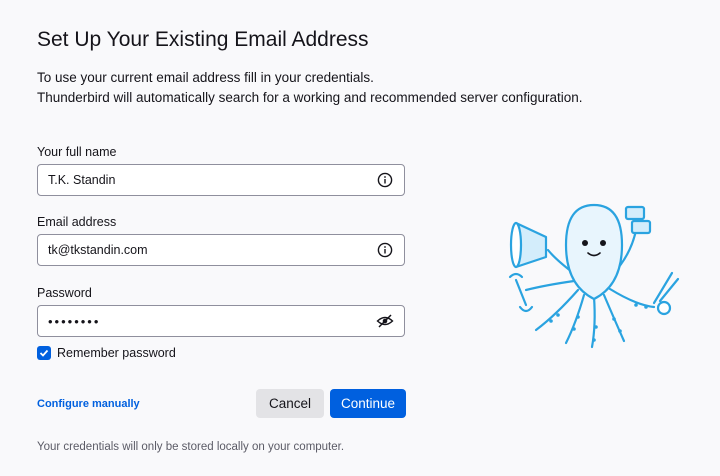  What do you see at coordinates (368, 403) in the screenshot?
I see `continue-button: Continue` at bounding box center [368, 403].